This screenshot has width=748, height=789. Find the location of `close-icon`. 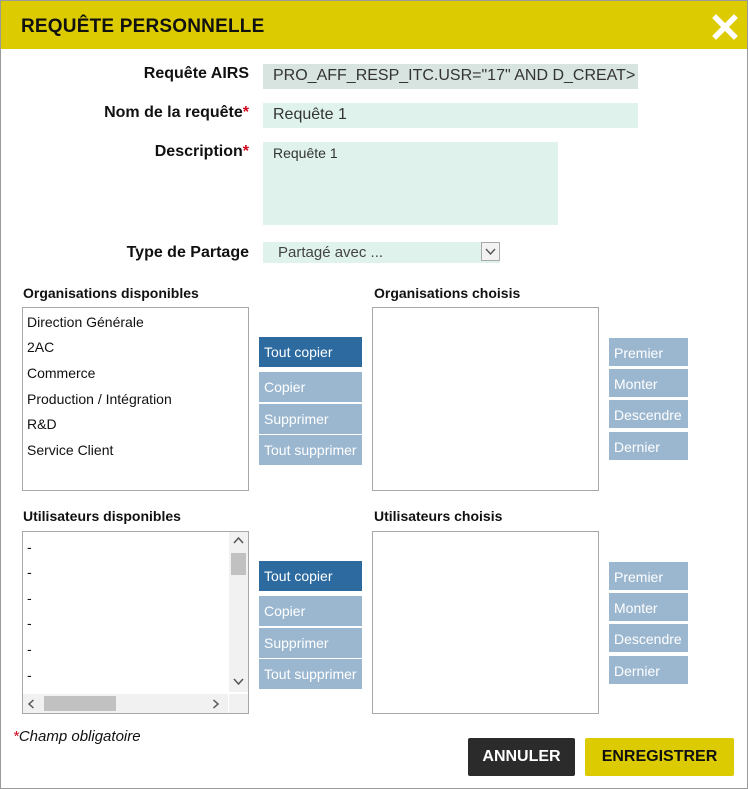

close-icon is located at coordinates (725, 27).